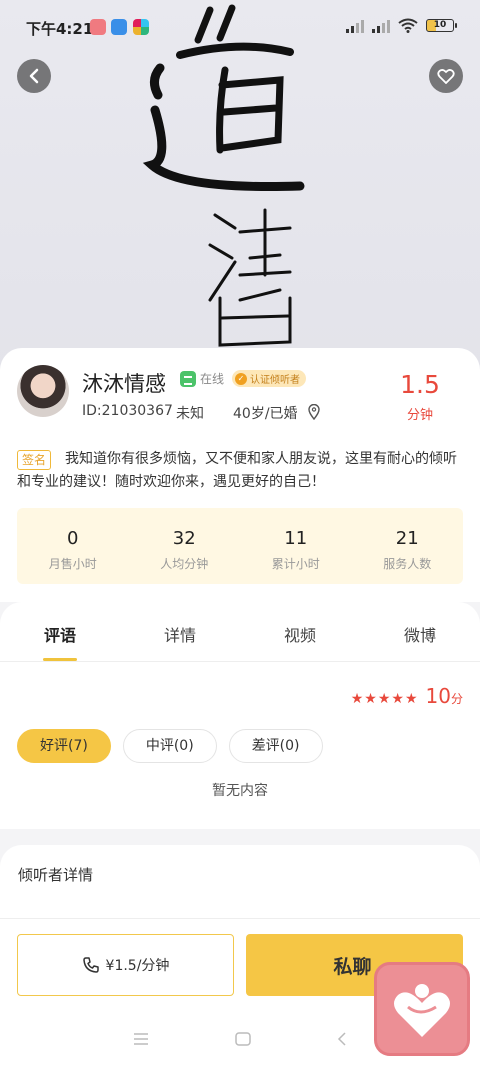 This screenshot has width=480, height=1067. Describe the element at coordinates (295, 564) in the screenshot. I see `stat-label: 累计小时` at that location.